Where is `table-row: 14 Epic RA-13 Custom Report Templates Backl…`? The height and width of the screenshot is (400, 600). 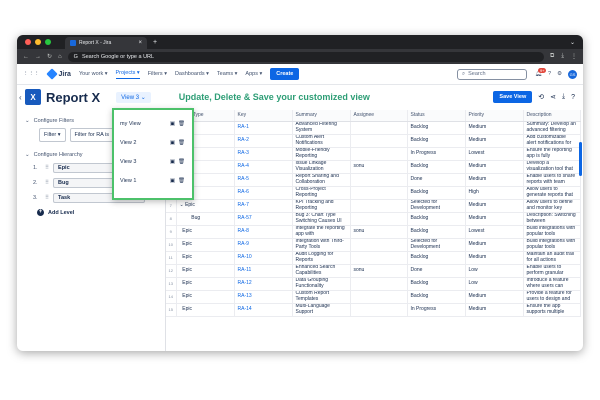
table-row: 14 Epic RA-13 Custom Report Templates Backl… is located at coordinates (373, 297).